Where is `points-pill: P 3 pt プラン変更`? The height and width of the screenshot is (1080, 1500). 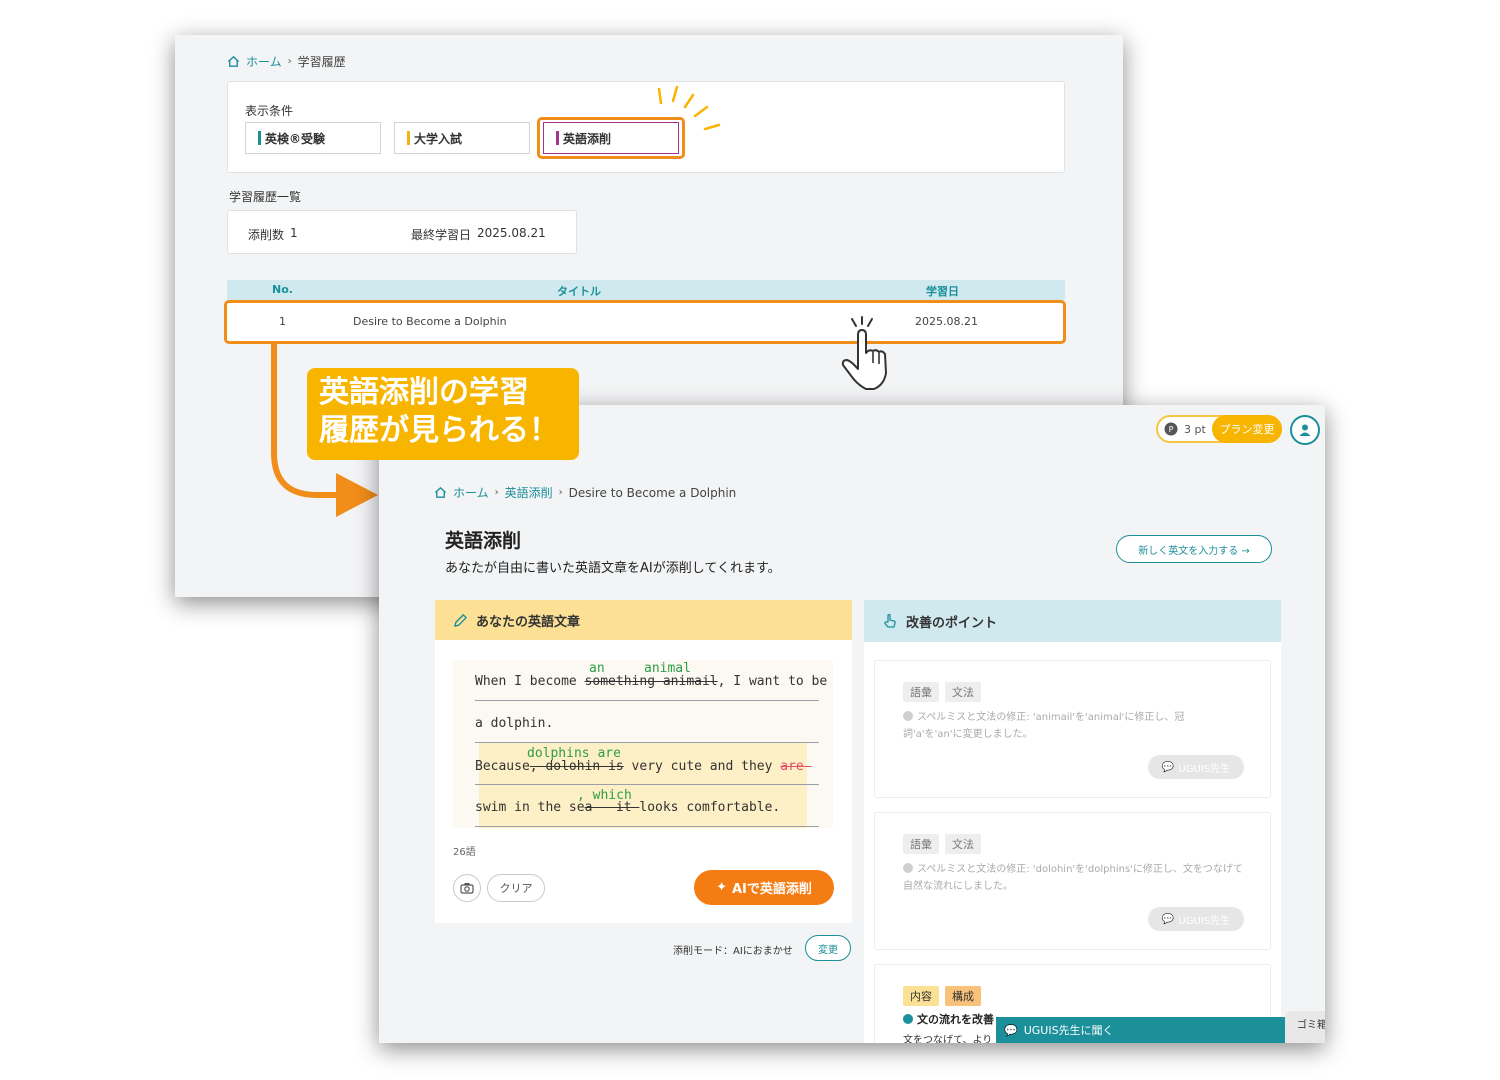
points-pill: P 3 pt プラン変更 is located at coordinates (1219, 429).